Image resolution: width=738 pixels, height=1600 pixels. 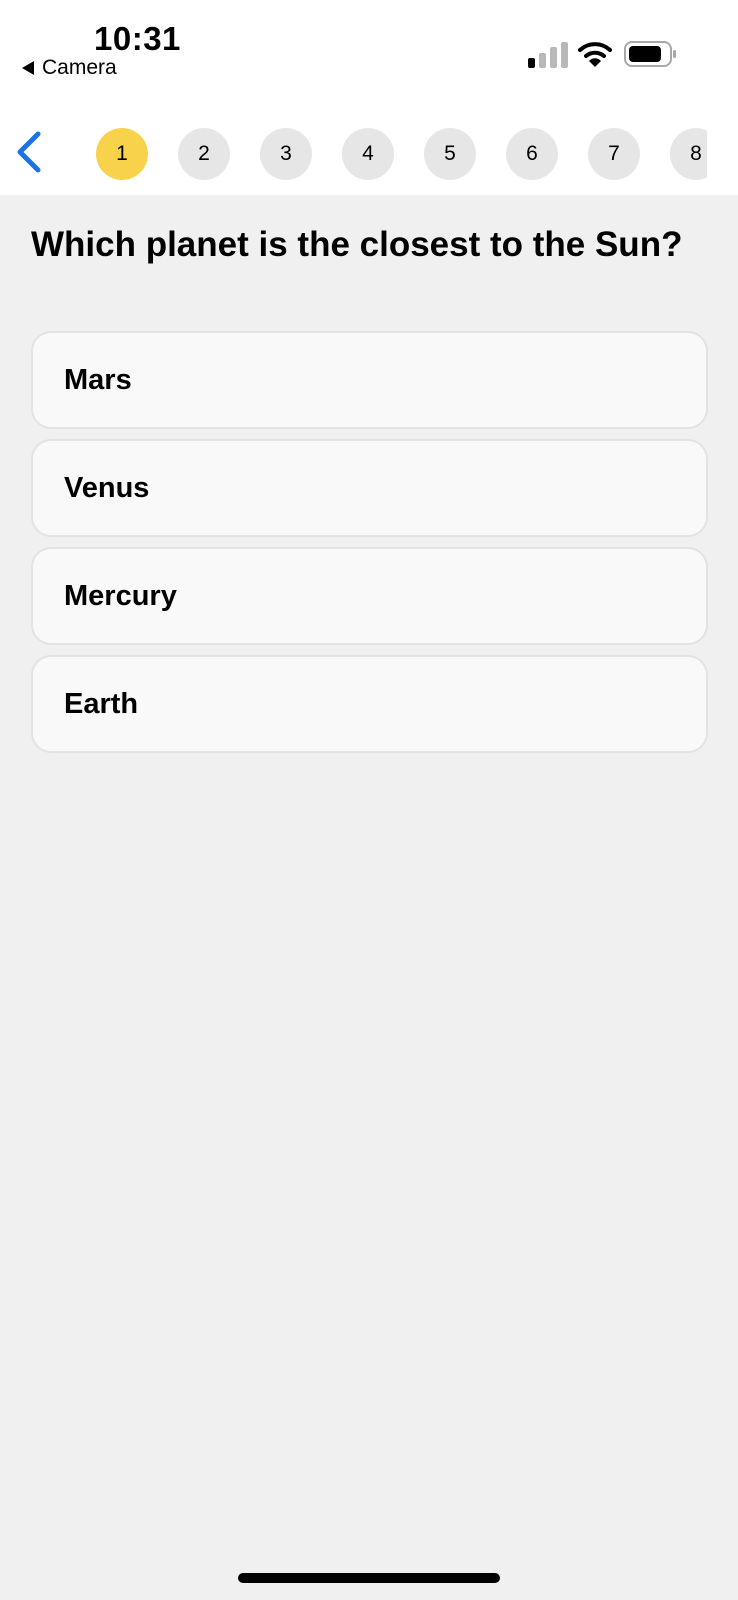 I want to click on step-2: 2, so click(x=204, y=154).